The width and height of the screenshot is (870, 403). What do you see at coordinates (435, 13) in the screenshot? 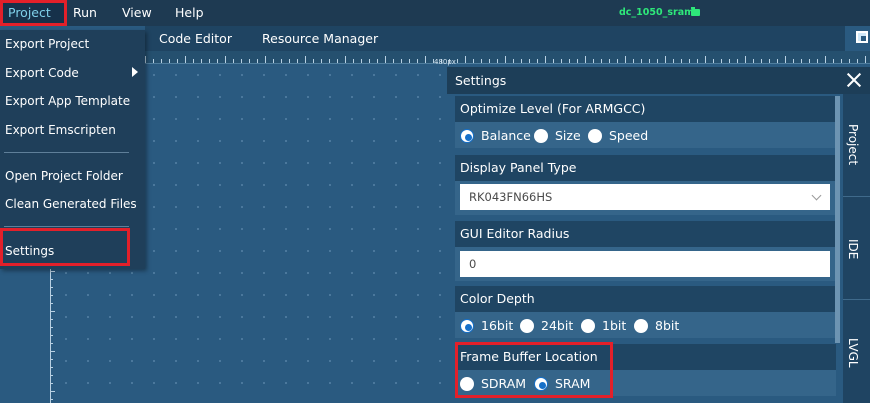
I see `menu-bar: Project Run View Help dc_1050_sram` at bounding box center [435, 13].